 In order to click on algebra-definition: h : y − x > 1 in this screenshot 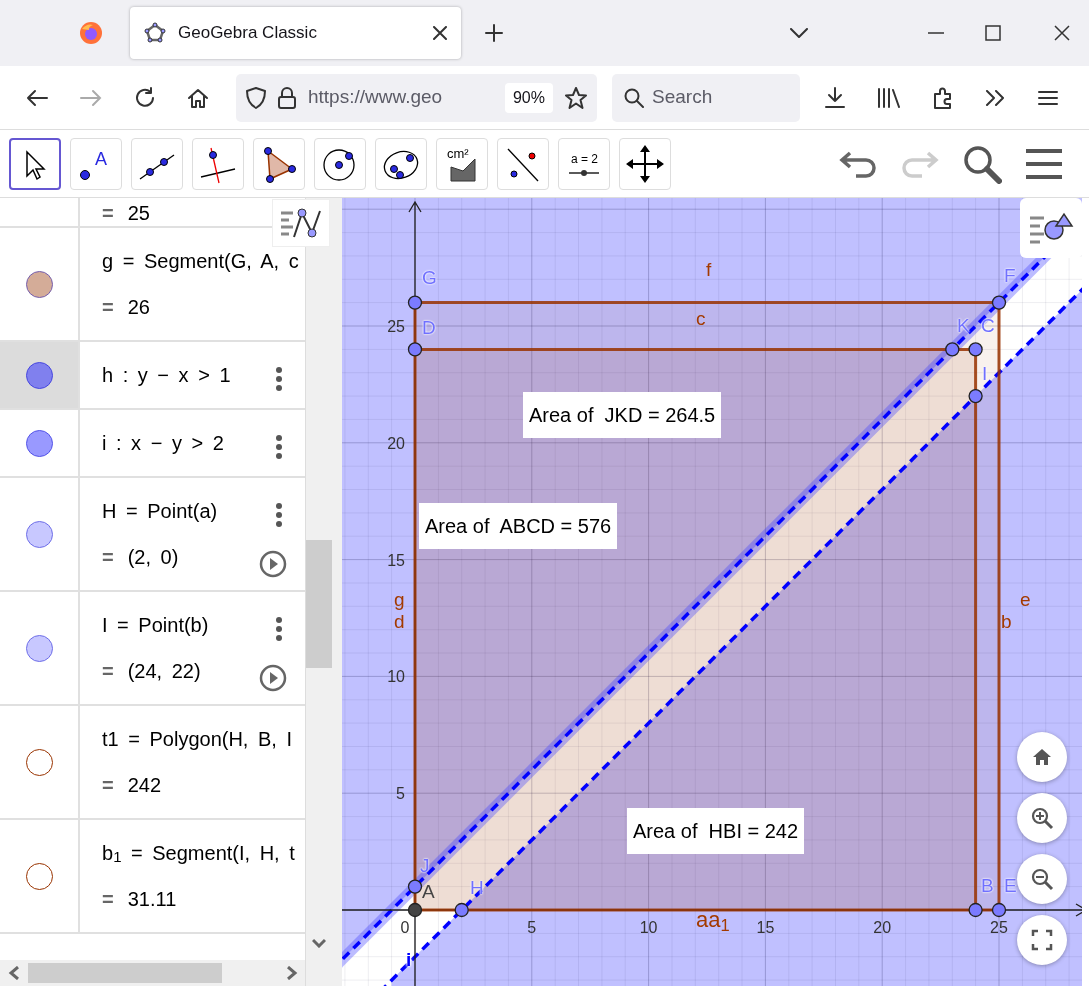, I will do `click(203, 375)`.